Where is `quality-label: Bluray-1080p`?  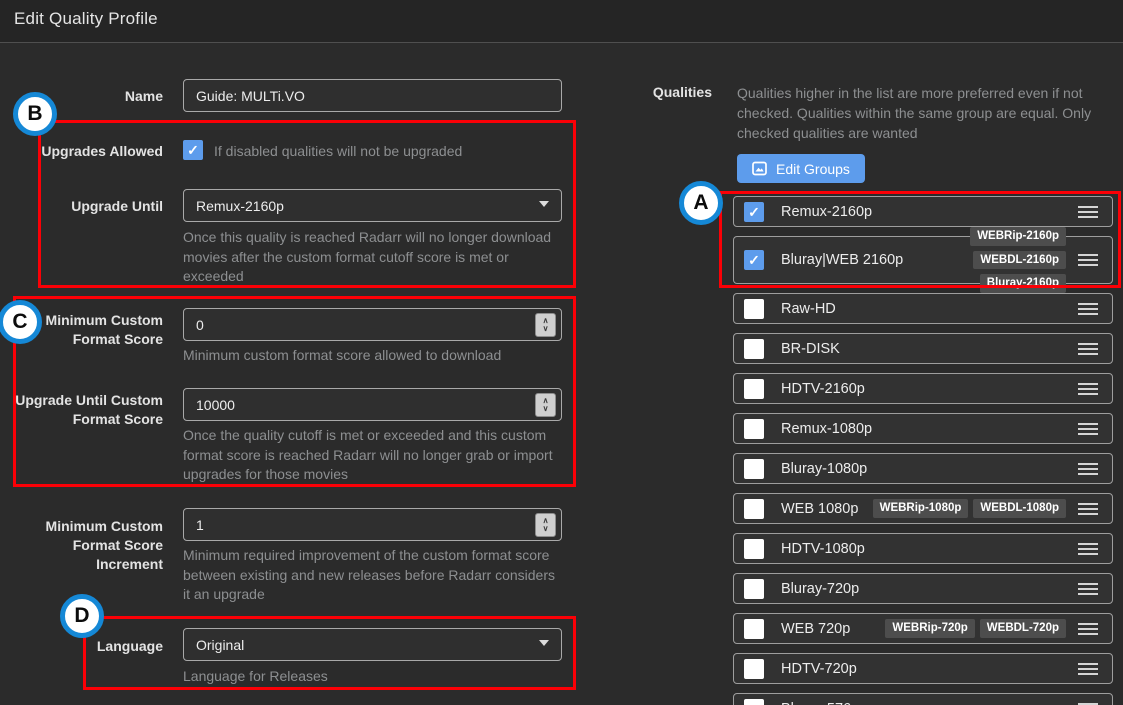
quality-label: Bluray-1080p is located at coordinates (824, 468).